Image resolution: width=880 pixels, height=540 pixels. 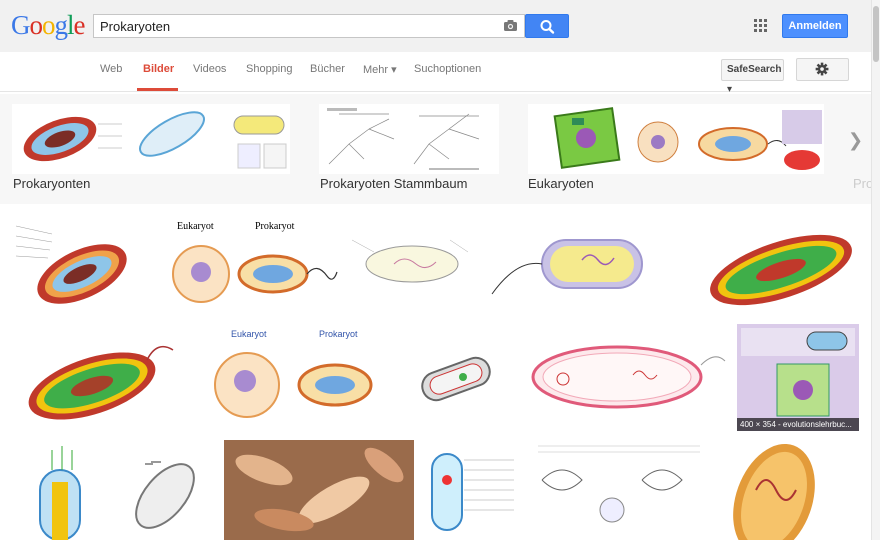 I want to click on scrollbar-thumb, so click(x=876, y=34).